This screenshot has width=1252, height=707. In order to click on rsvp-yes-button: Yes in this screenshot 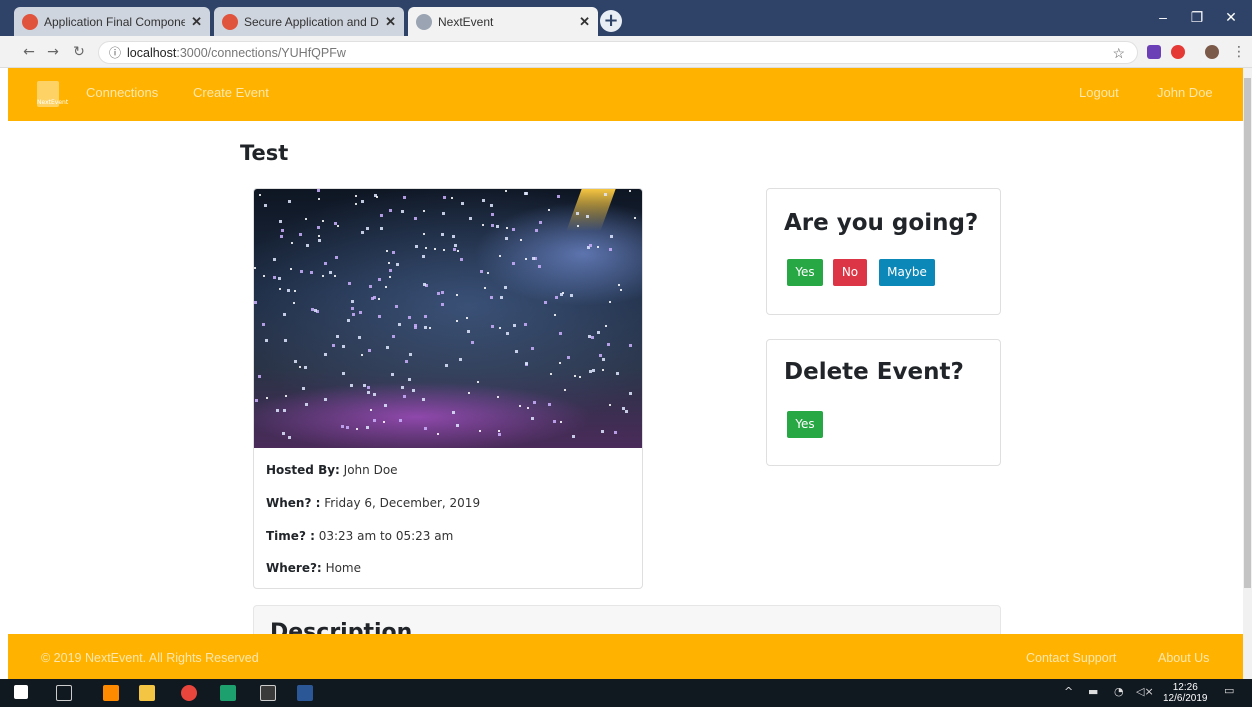, I will do `click(805, 272)`.